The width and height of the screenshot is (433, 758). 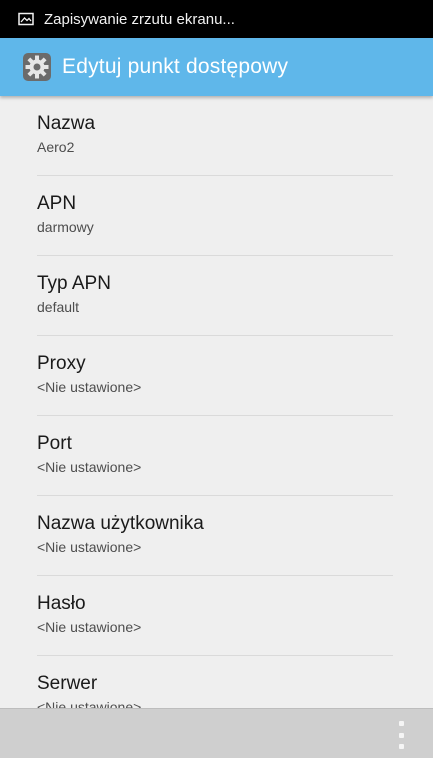 What do you see at coordinates (65, 227) in the screenshot?
I see `setting-value: darmowy` at bounding box center [65, 227].